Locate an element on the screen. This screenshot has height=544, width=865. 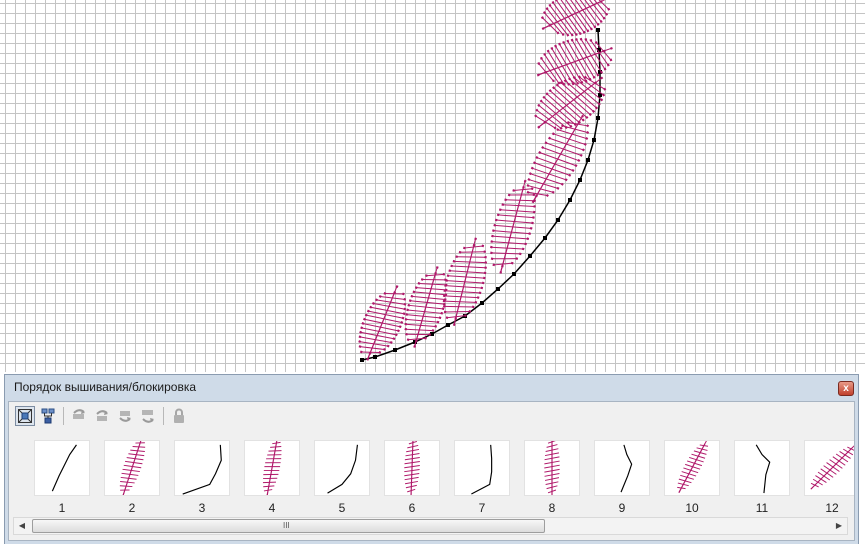
fit-to-view-icon is located at coordinates (25, 416).